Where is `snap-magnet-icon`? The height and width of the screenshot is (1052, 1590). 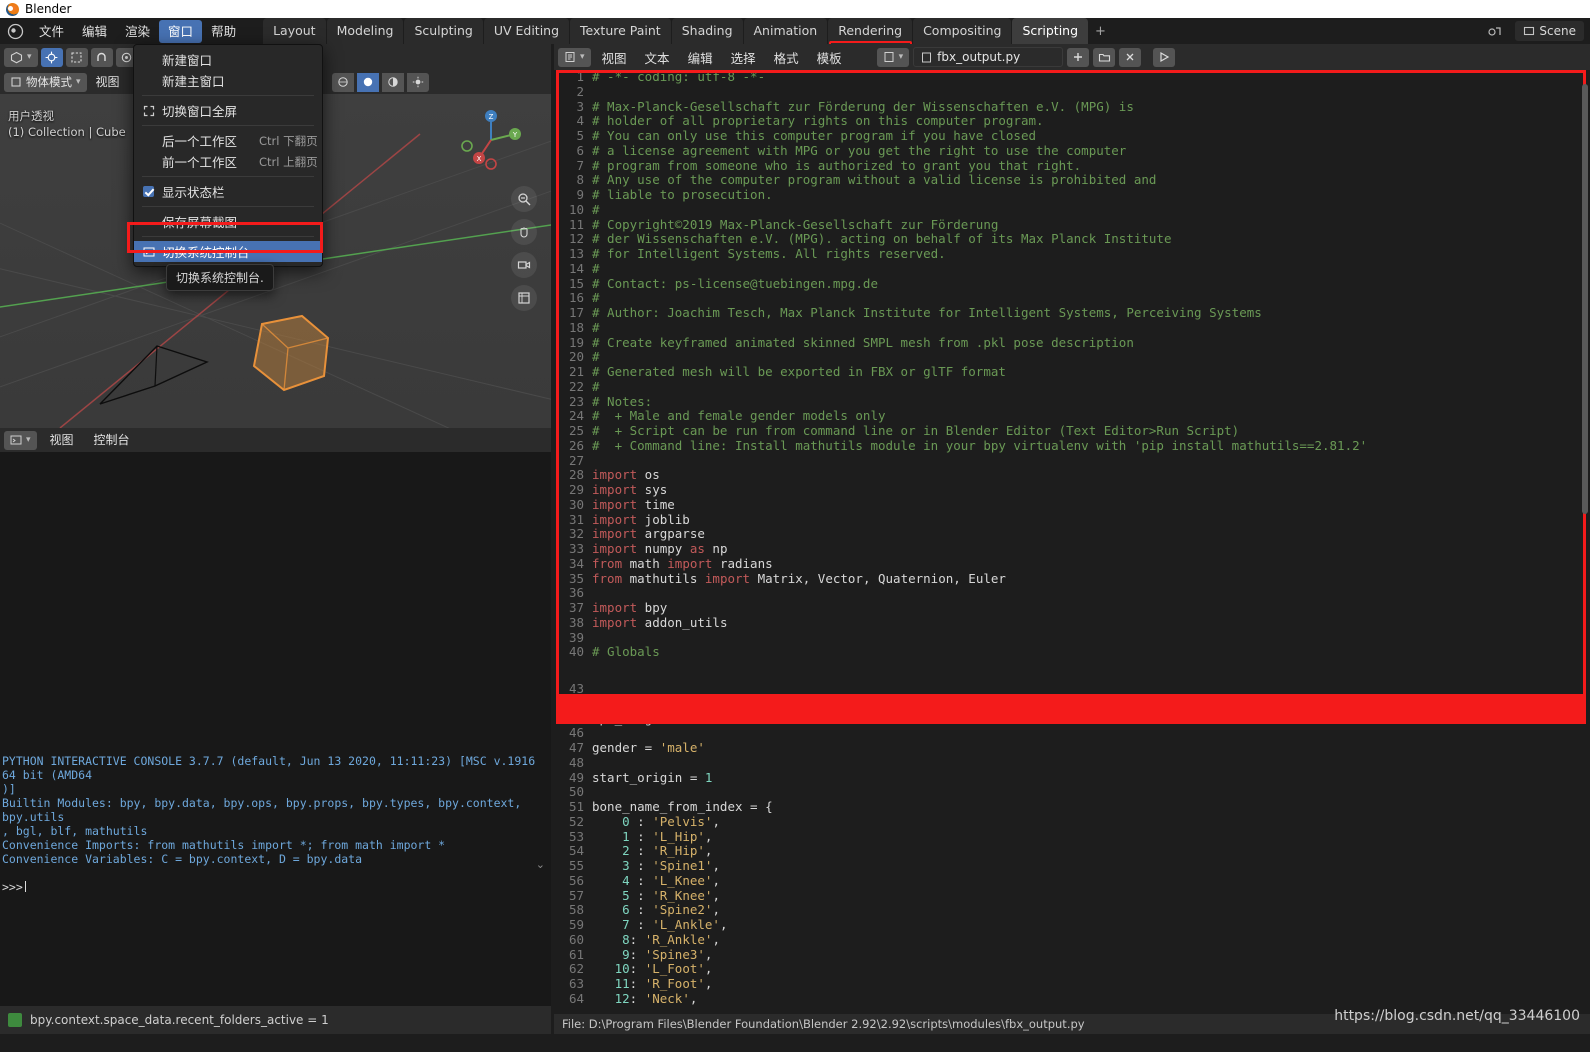 snap-magnet-icon is located at coordinates (101, 57).